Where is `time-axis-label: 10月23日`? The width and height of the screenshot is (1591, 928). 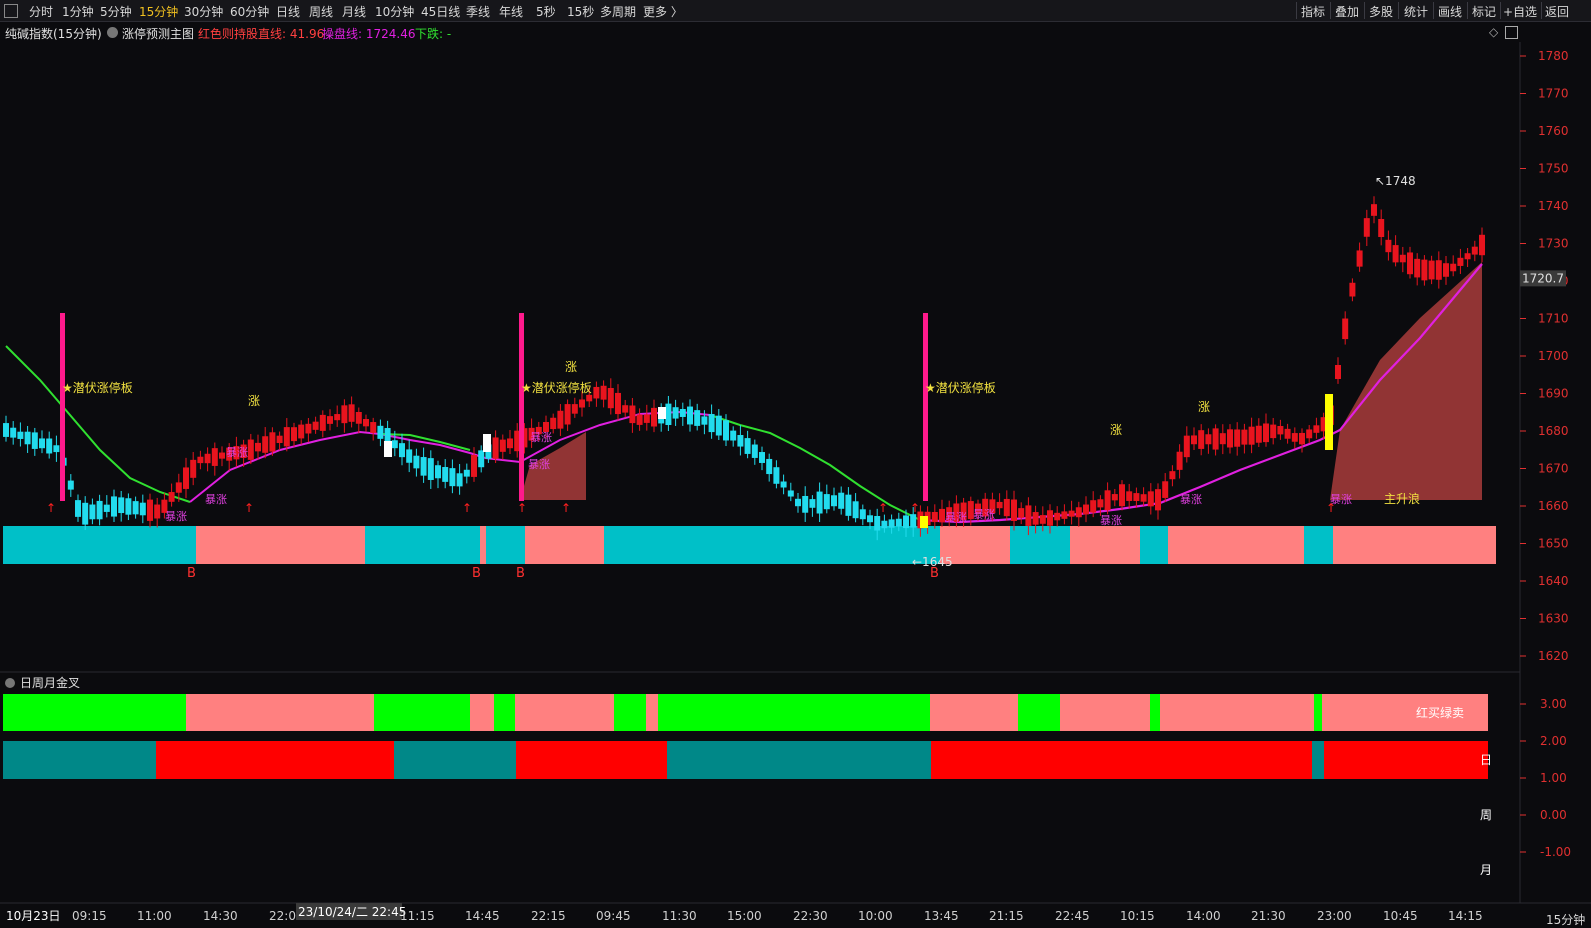 time-axis-label: 10月23日 is located at coordinates (33, 916).